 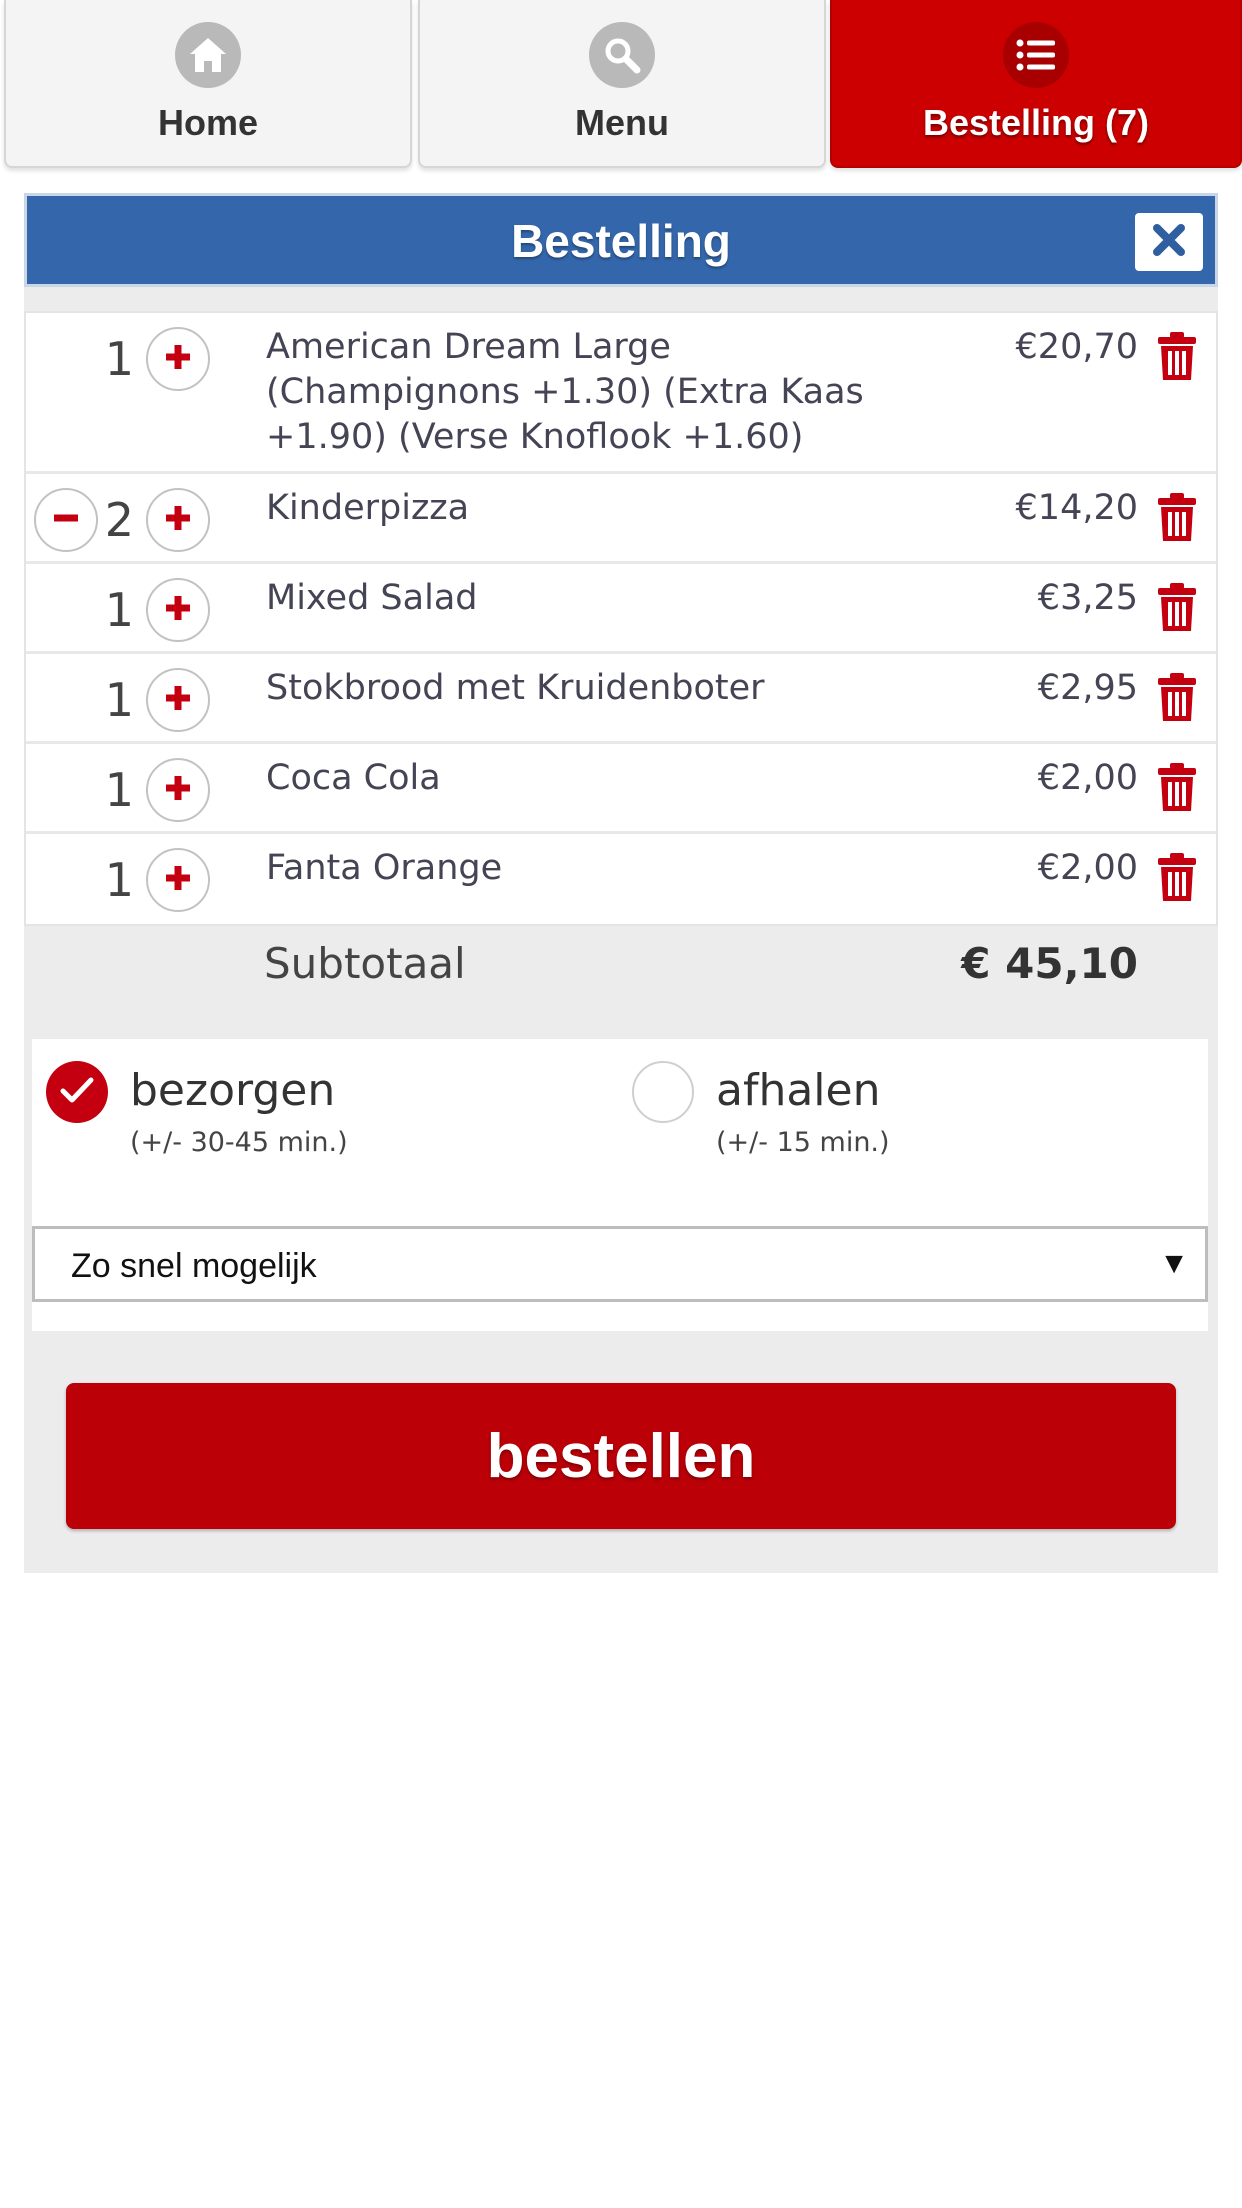 What do you see at coordinates (384, 868) in the screenshot?
I see `item-name: Fanta Orange` at bounding box center [384, 868].